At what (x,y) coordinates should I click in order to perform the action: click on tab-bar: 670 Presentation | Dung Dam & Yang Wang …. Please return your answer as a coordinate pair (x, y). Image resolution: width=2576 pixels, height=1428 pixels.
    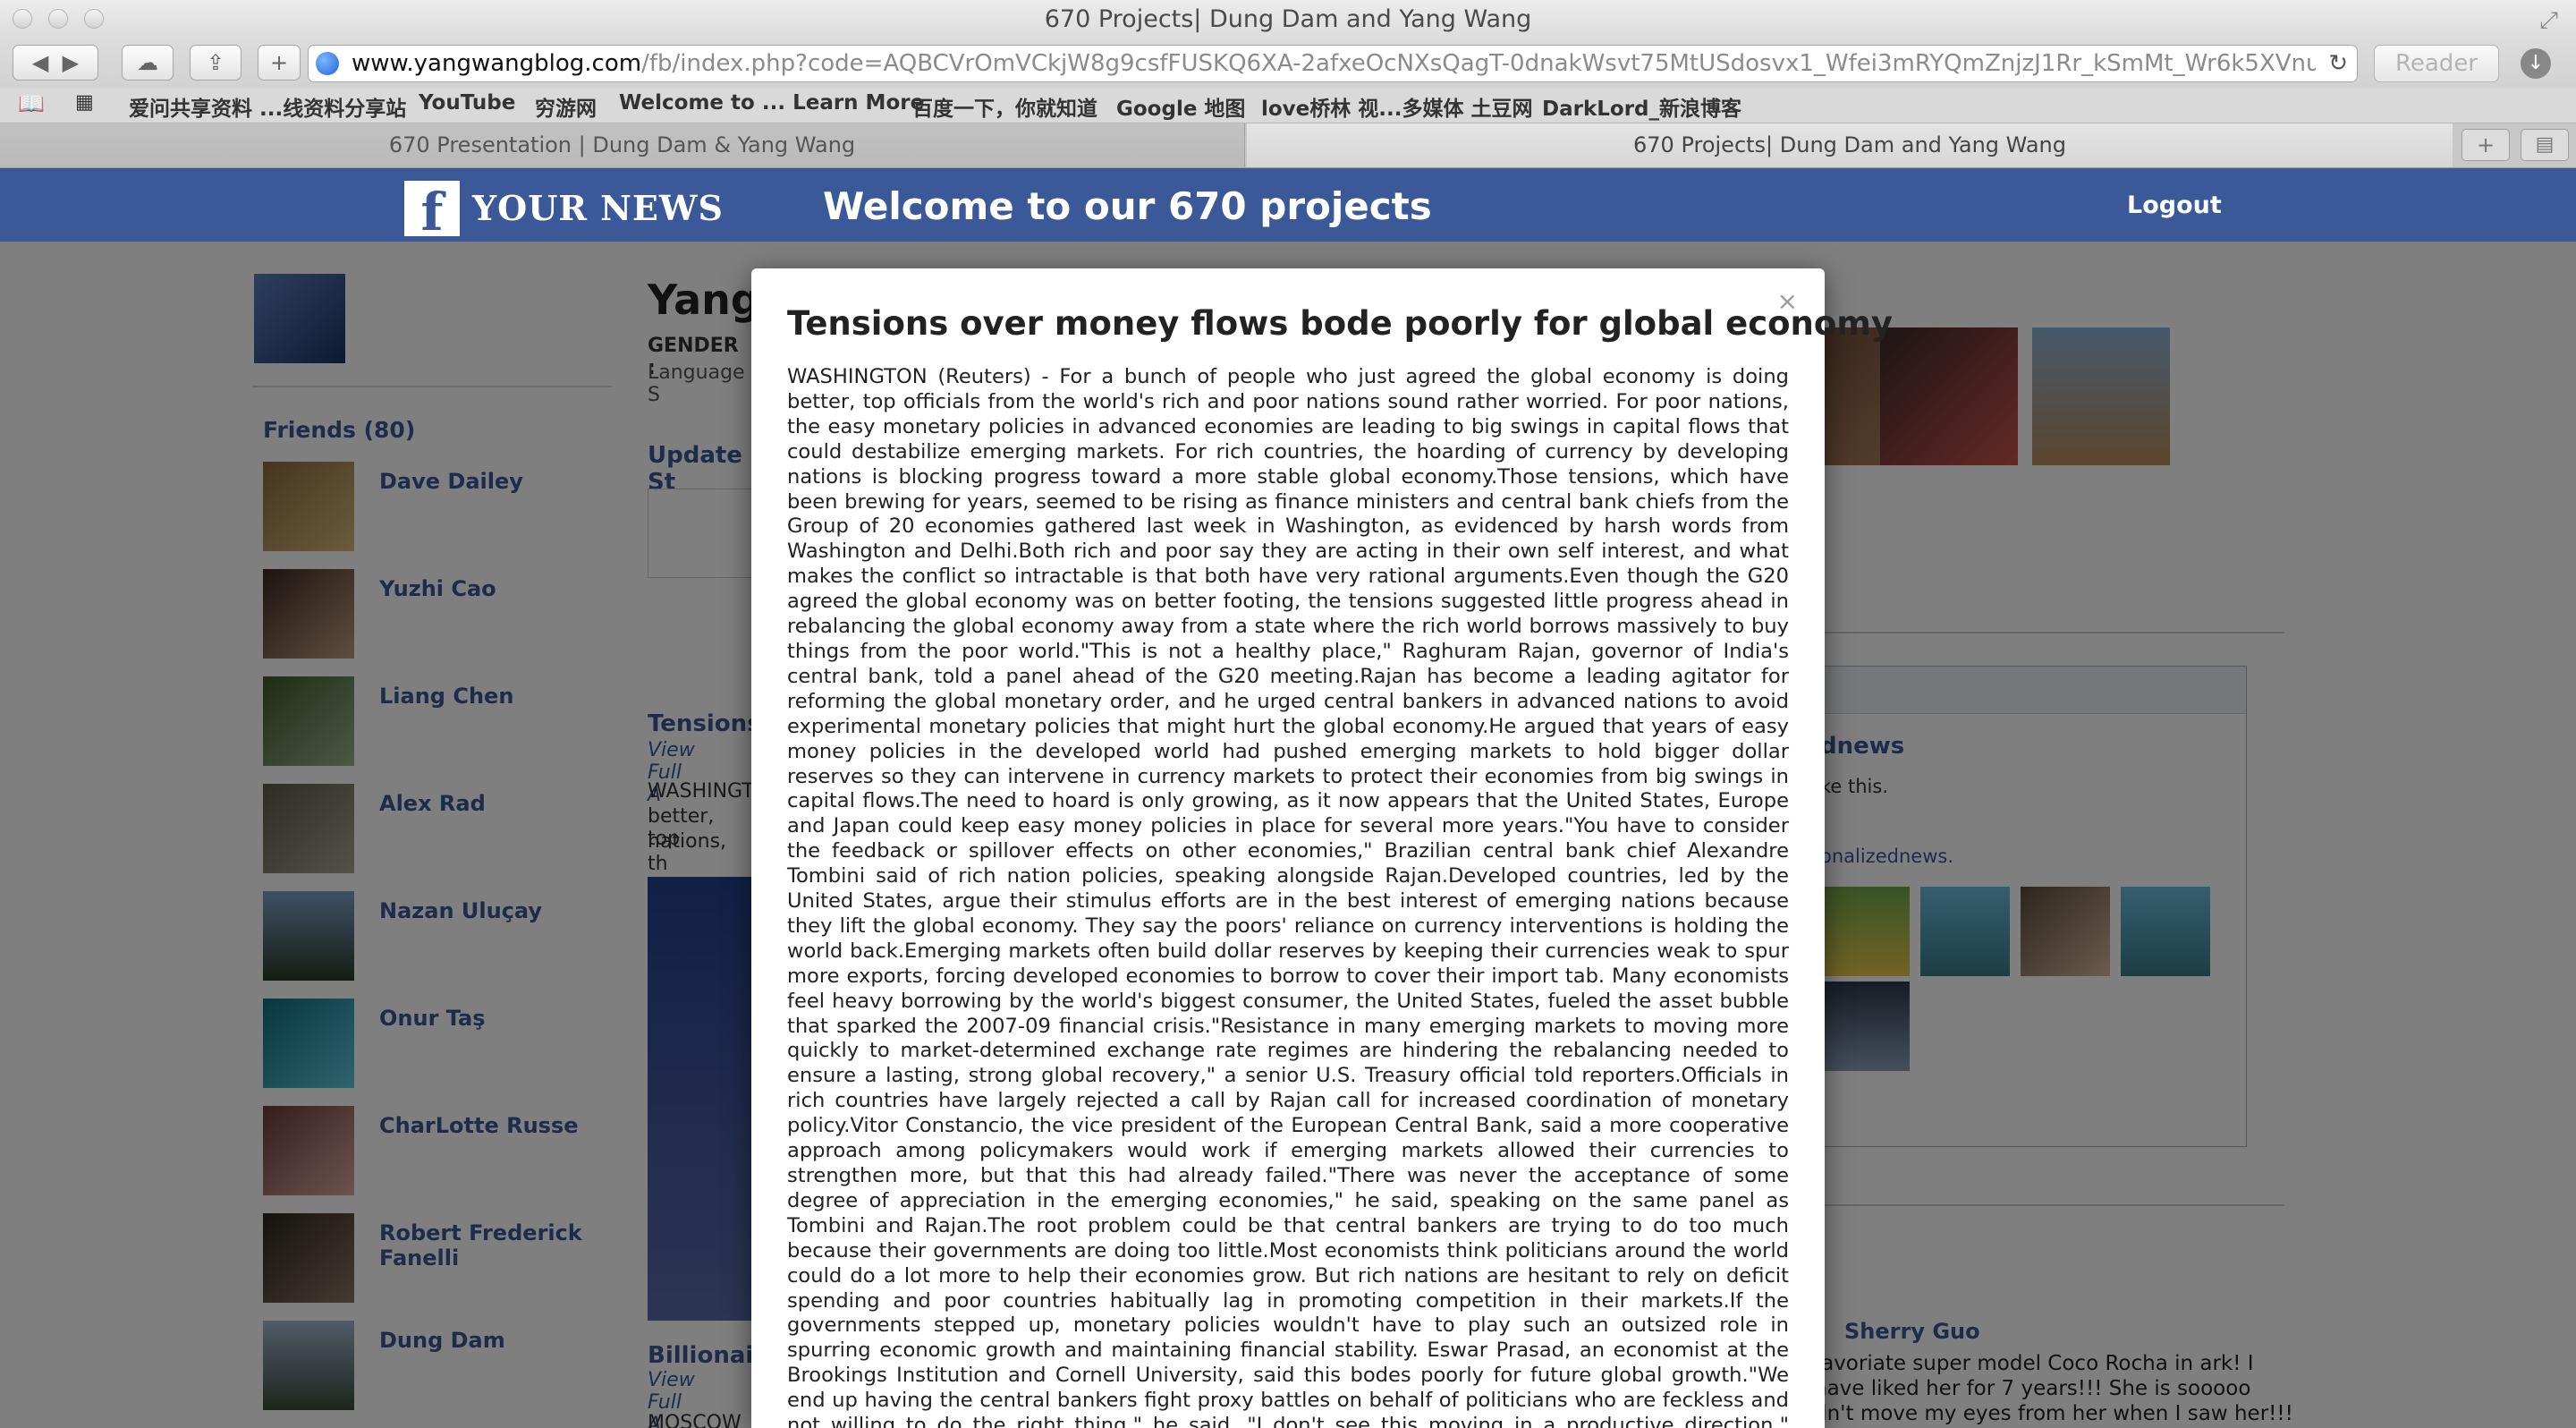
    Looking at the image, I should click on (1288, 145).